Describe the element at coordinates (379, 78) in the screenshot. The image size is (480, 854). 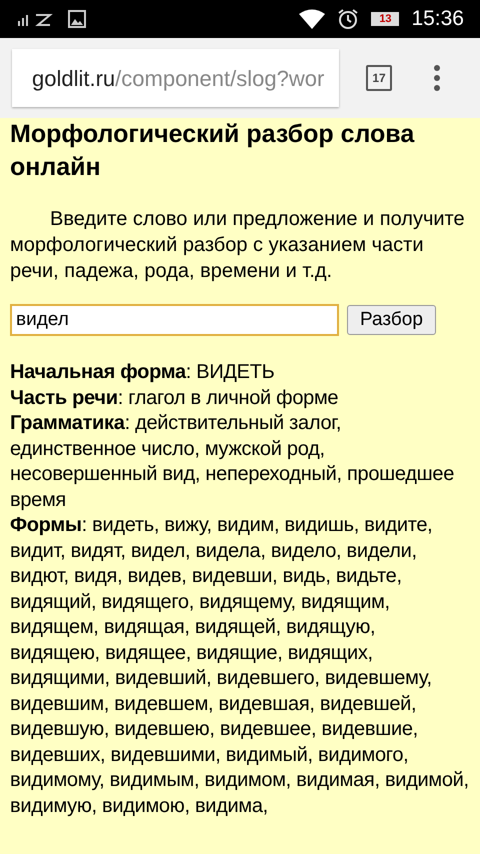
I see `tab-switcher-button: 17` at that location.